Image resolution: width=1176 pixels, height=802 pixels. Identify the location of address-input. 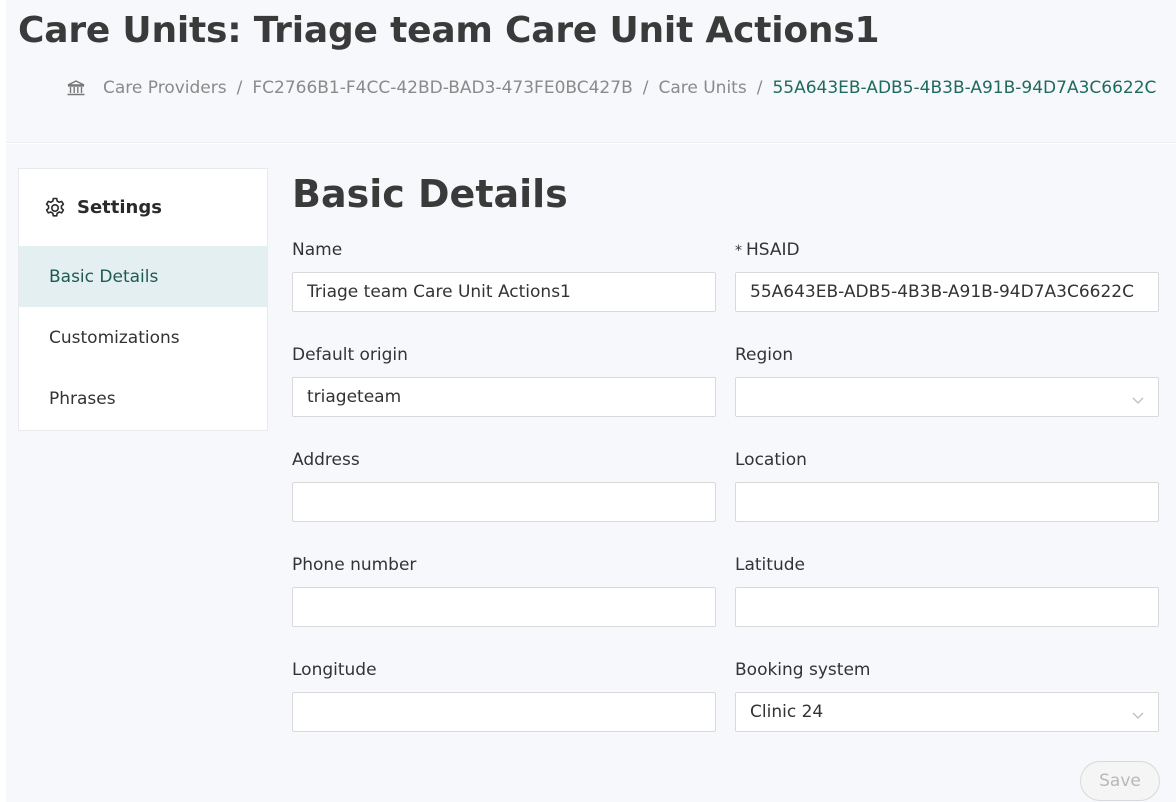
(504, 502).